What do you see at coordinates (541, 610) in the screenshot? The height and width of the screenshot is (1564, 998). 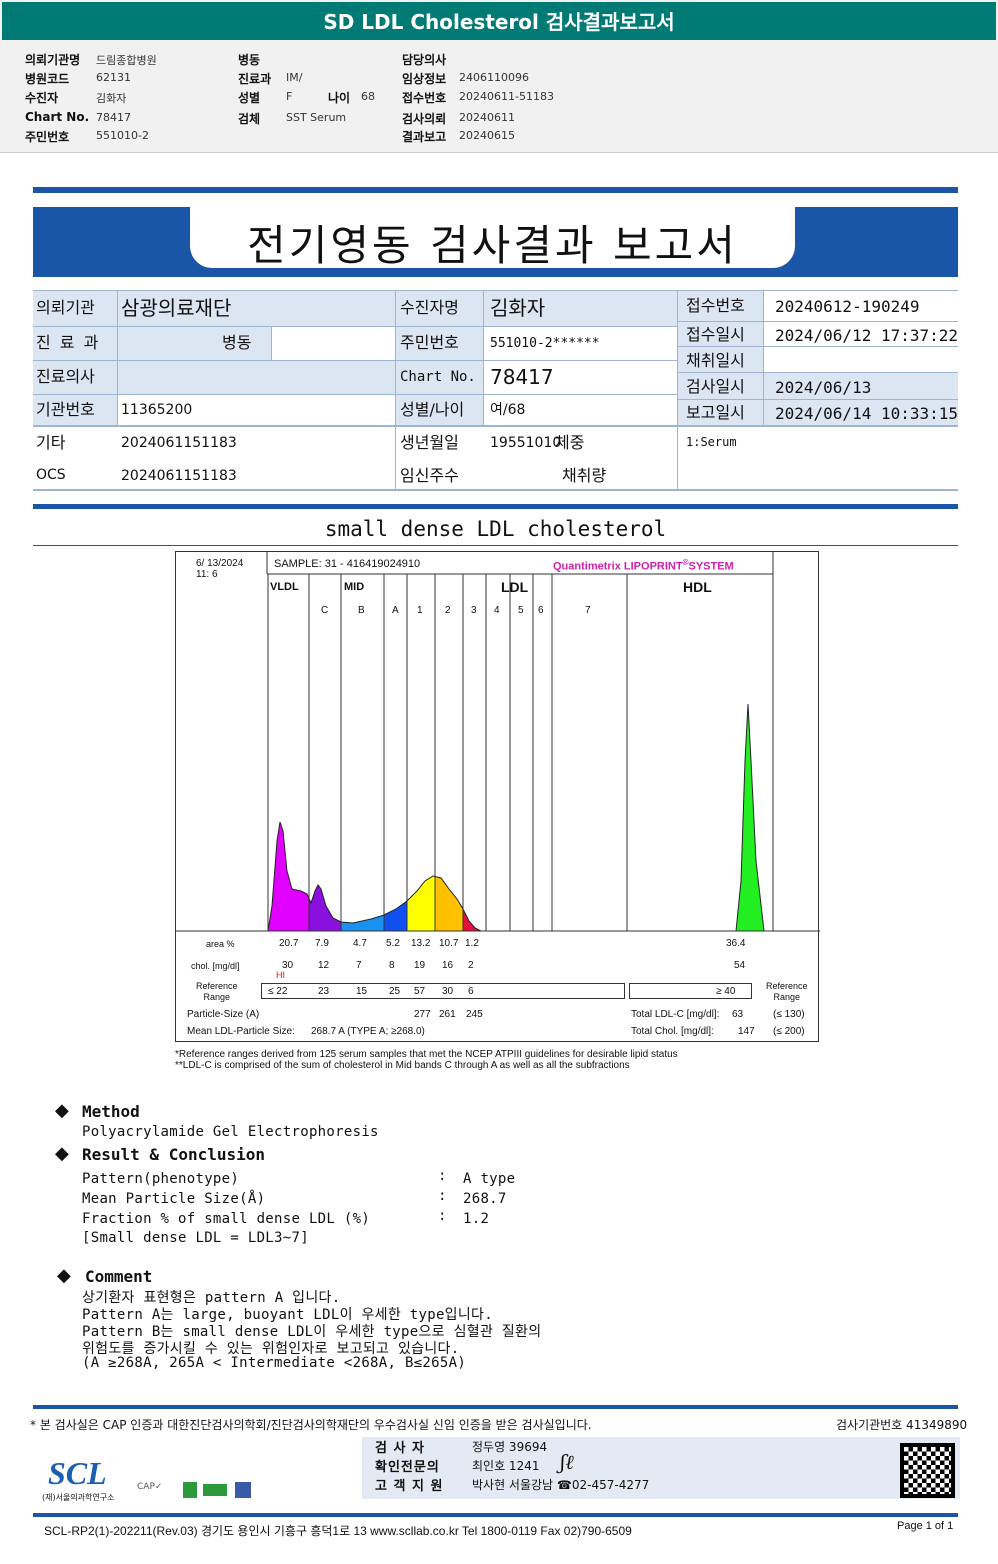 I see `band-label: 6` at bounding box center [541, 610].